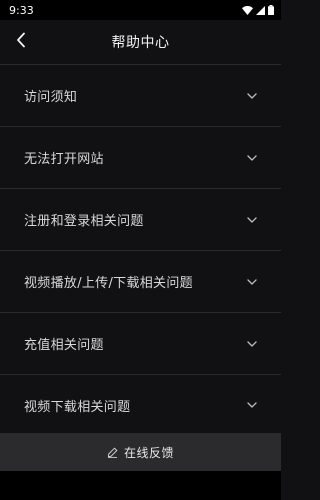 This screenshot has height=500, width=320. I want to click on status-bar: 9:33, so click(140, 10).